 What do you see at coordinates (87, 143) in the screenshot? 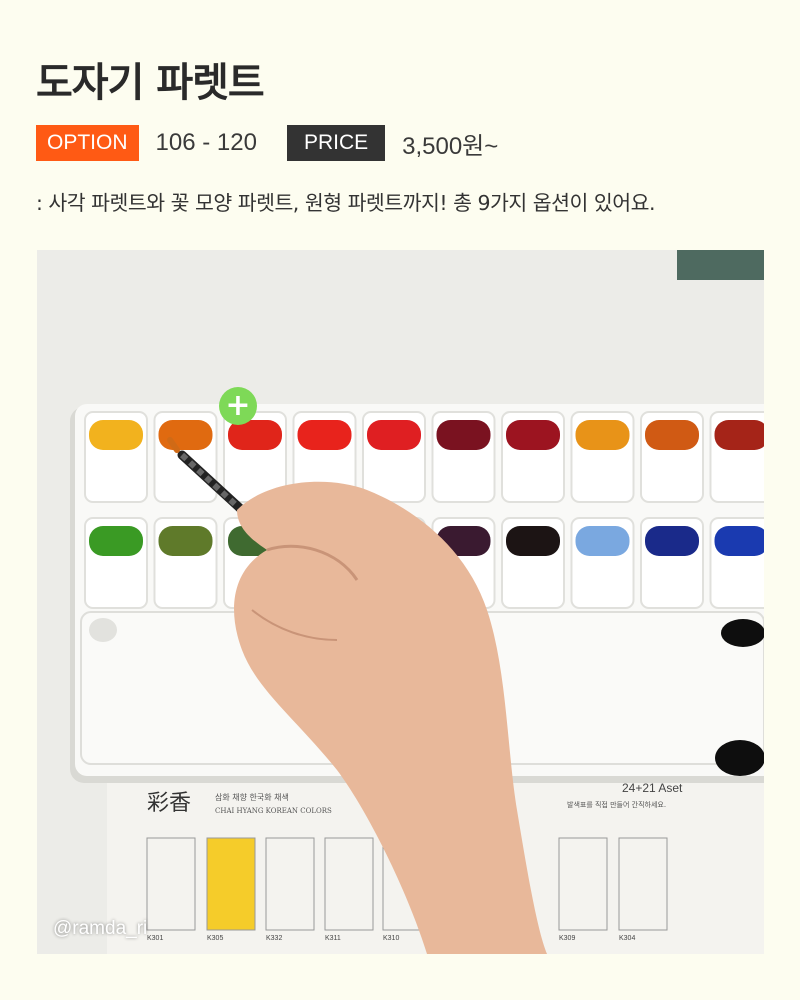
I see `option-badge: OPTION` at bounding box center [87, 143].